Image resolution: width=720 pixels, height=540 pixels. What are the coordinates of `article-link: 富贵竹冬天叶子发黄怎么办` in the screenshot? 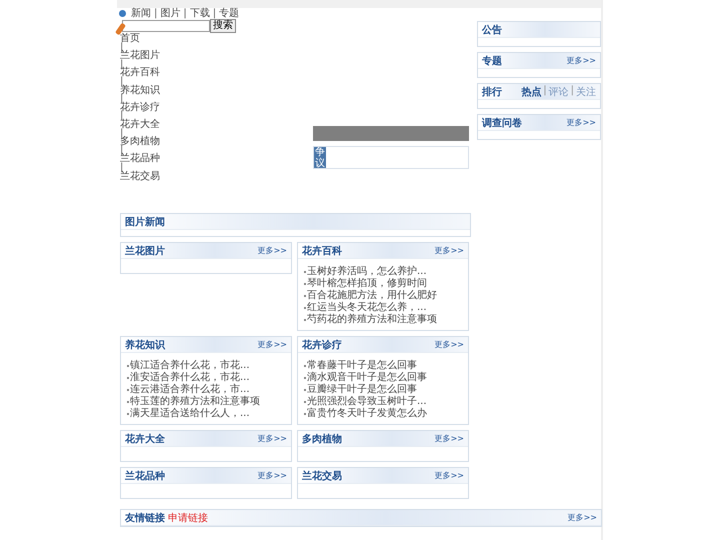 It's located at (367, 414).